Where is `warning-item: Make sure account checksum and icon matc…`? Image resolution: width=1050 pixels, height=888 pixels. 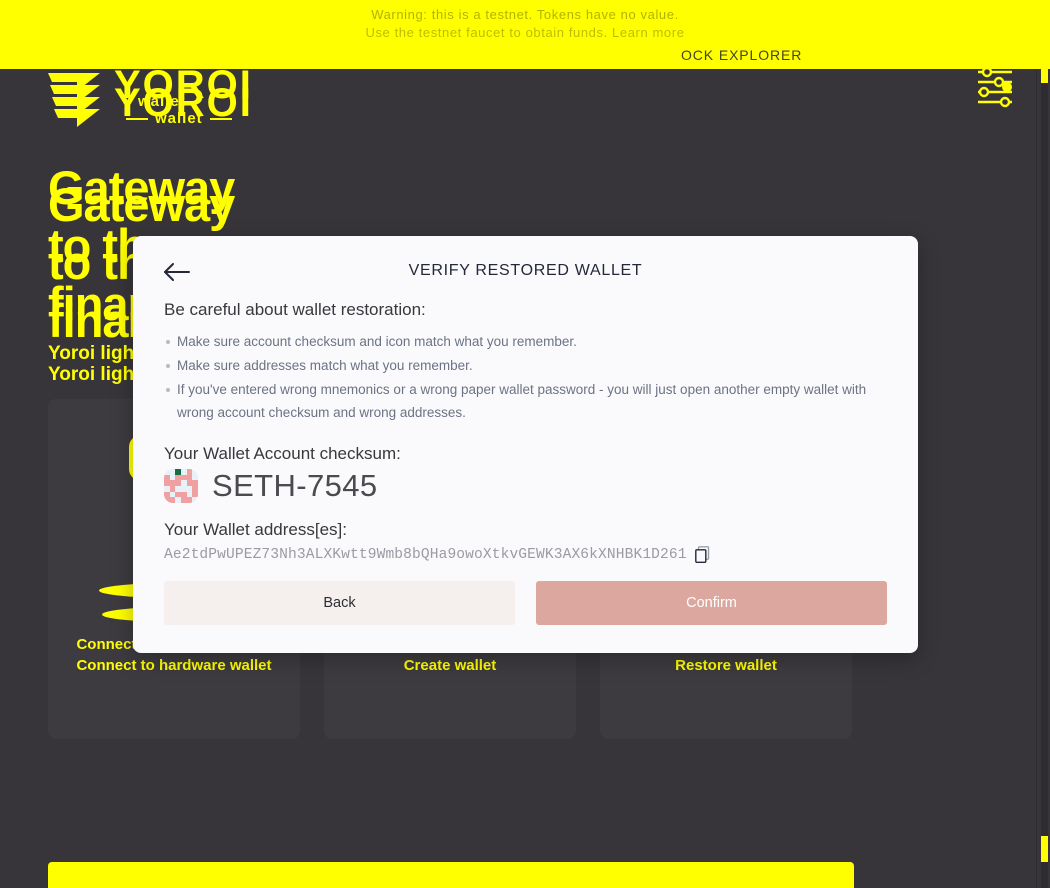
warning-item: Make sure account checksum and icon matc… is located at coordinates (525, 341).